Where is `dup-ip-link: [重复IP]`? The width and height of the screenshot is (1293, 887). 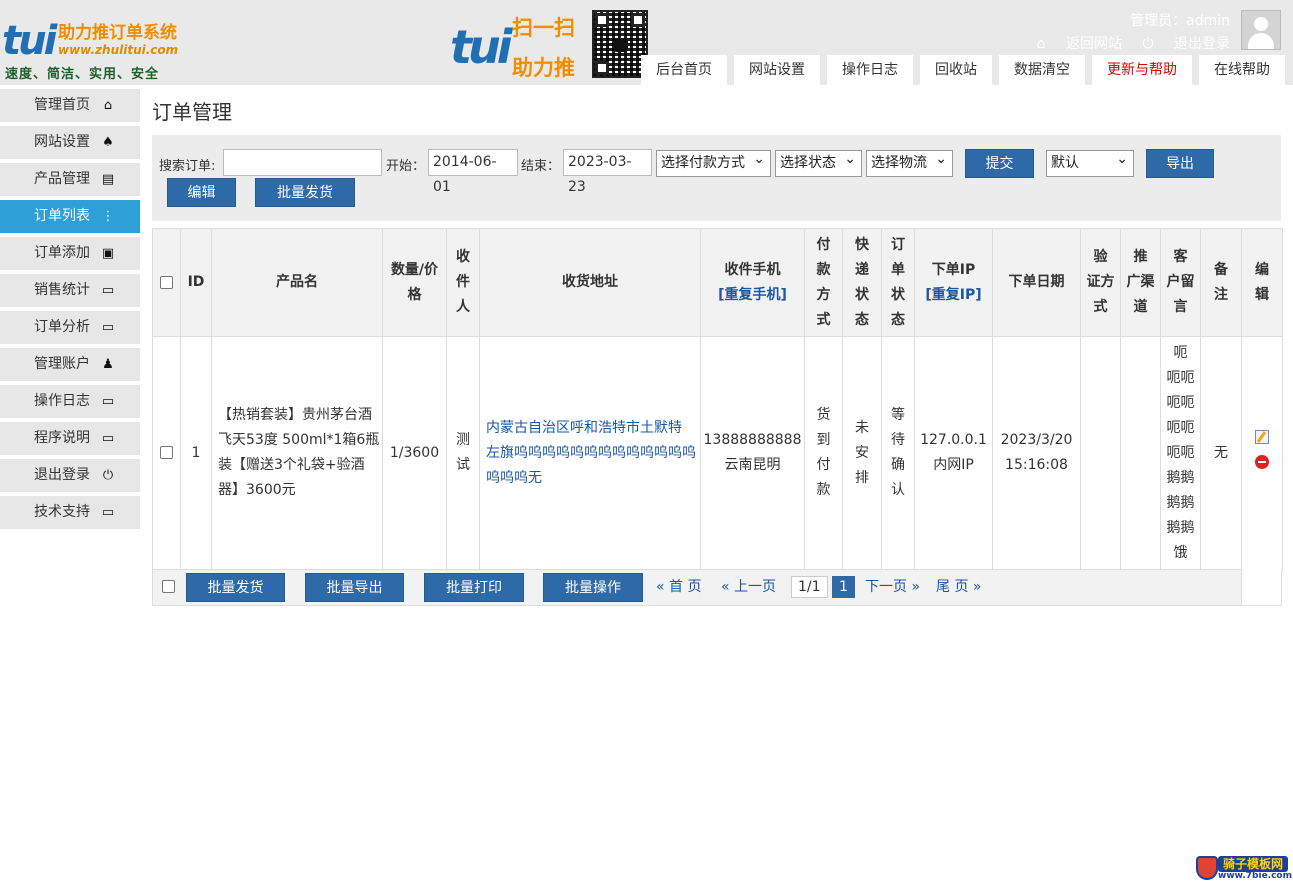
dup-ip-link: [重复IP] is located at coordinates (953, 295).